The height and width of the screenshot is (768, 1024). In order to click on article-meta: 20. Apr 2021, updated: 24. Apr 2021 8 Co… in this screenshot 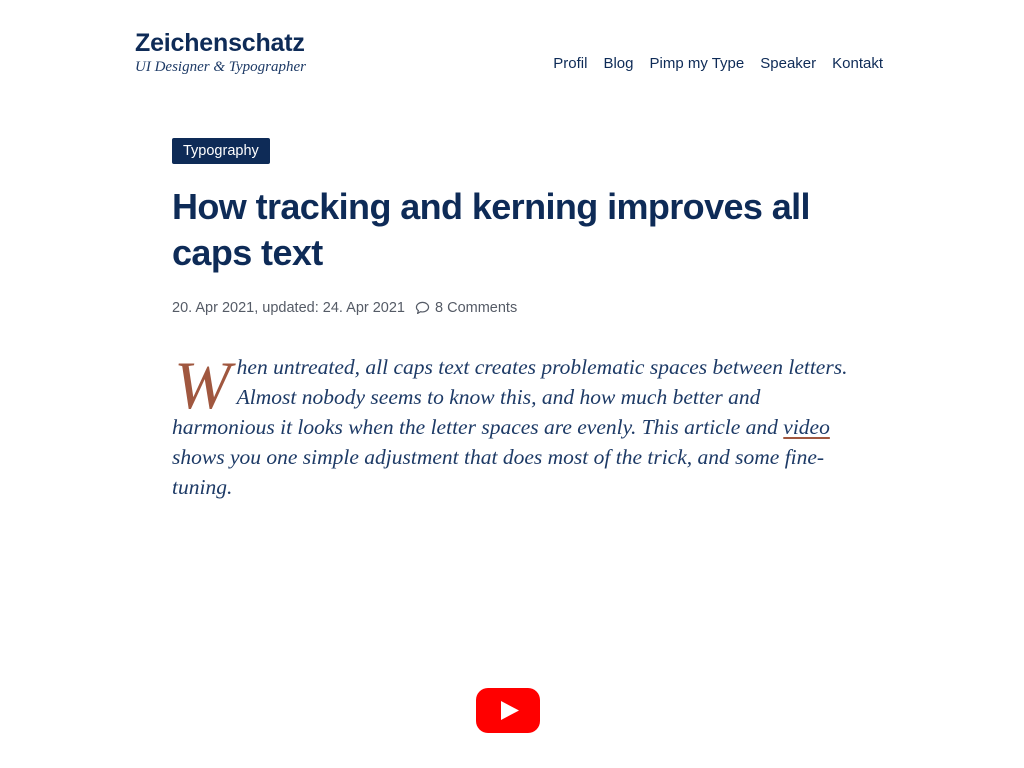, I will do `click(517, 308)`.